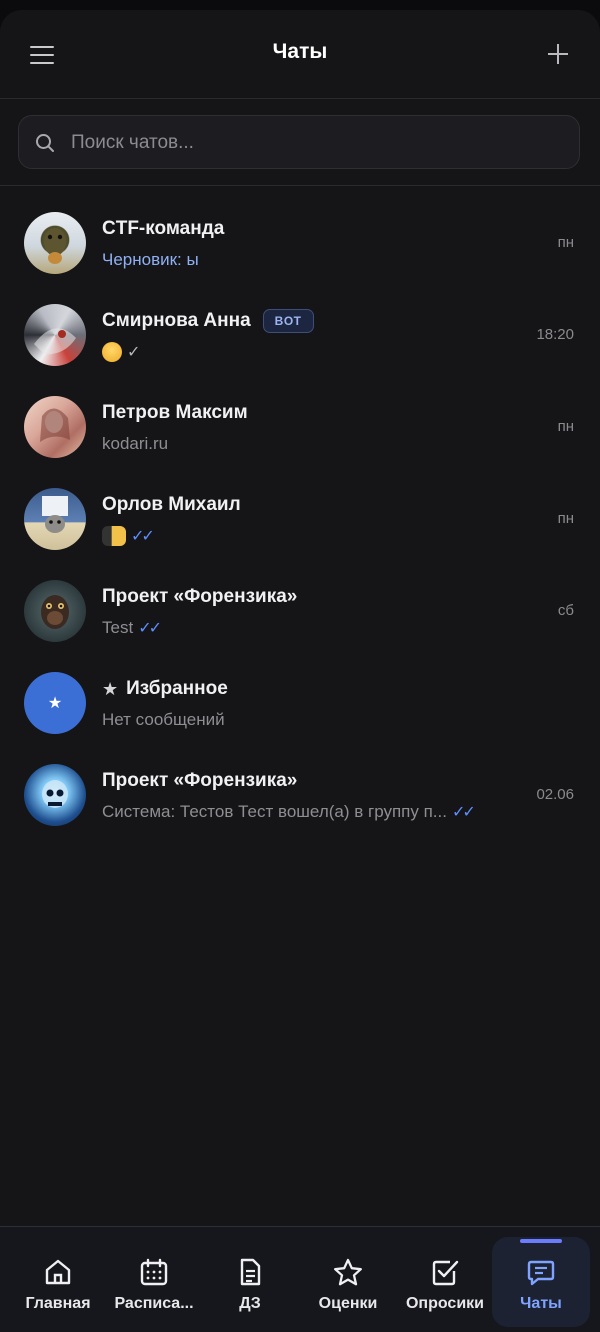  I want to click on nav-polls: Опросики, so click(445, 1279).